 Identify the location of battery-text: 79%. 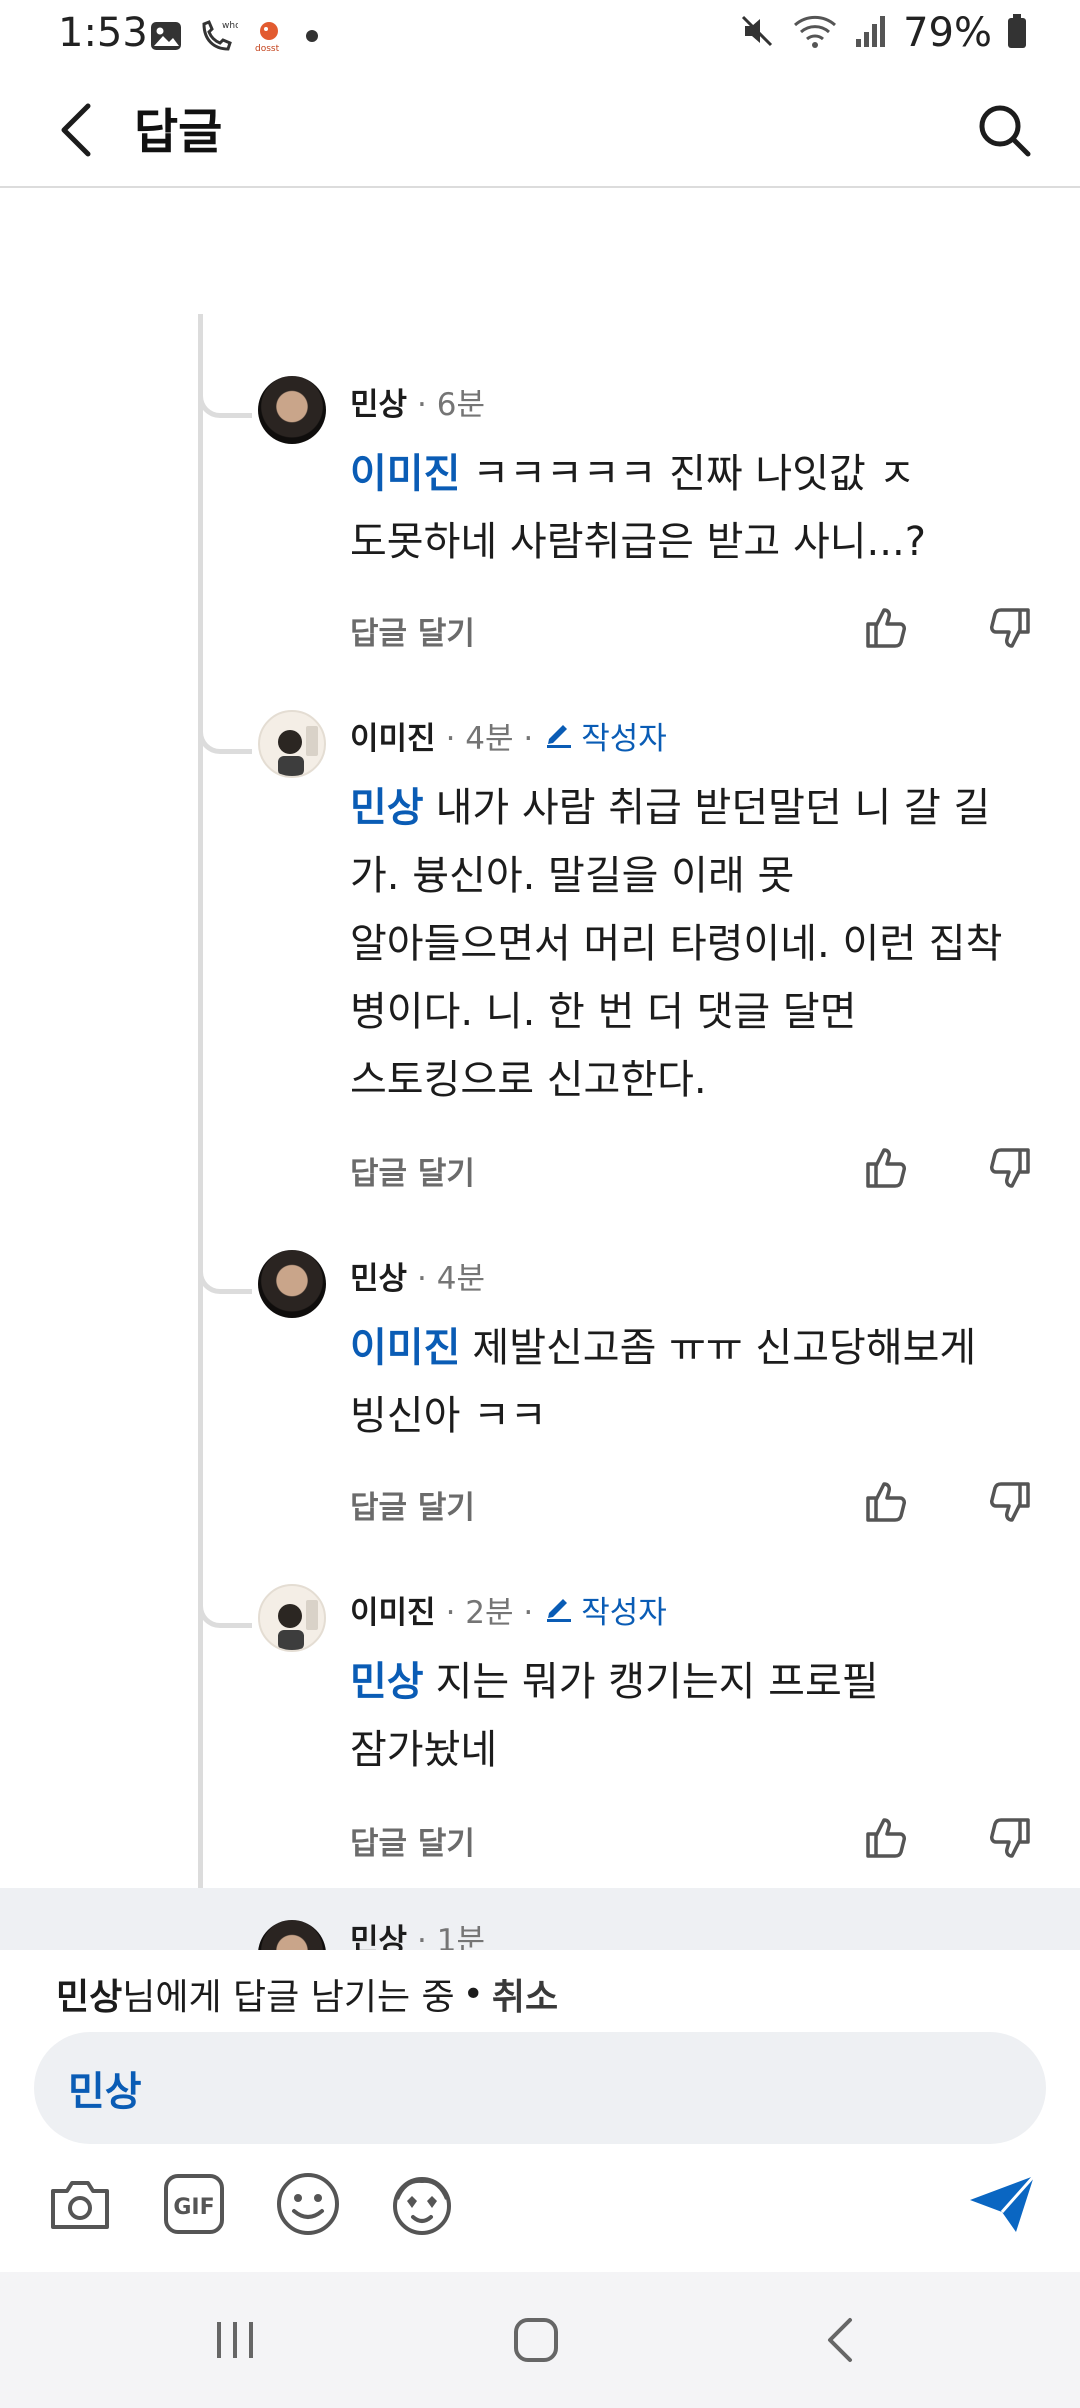
(947, 33).